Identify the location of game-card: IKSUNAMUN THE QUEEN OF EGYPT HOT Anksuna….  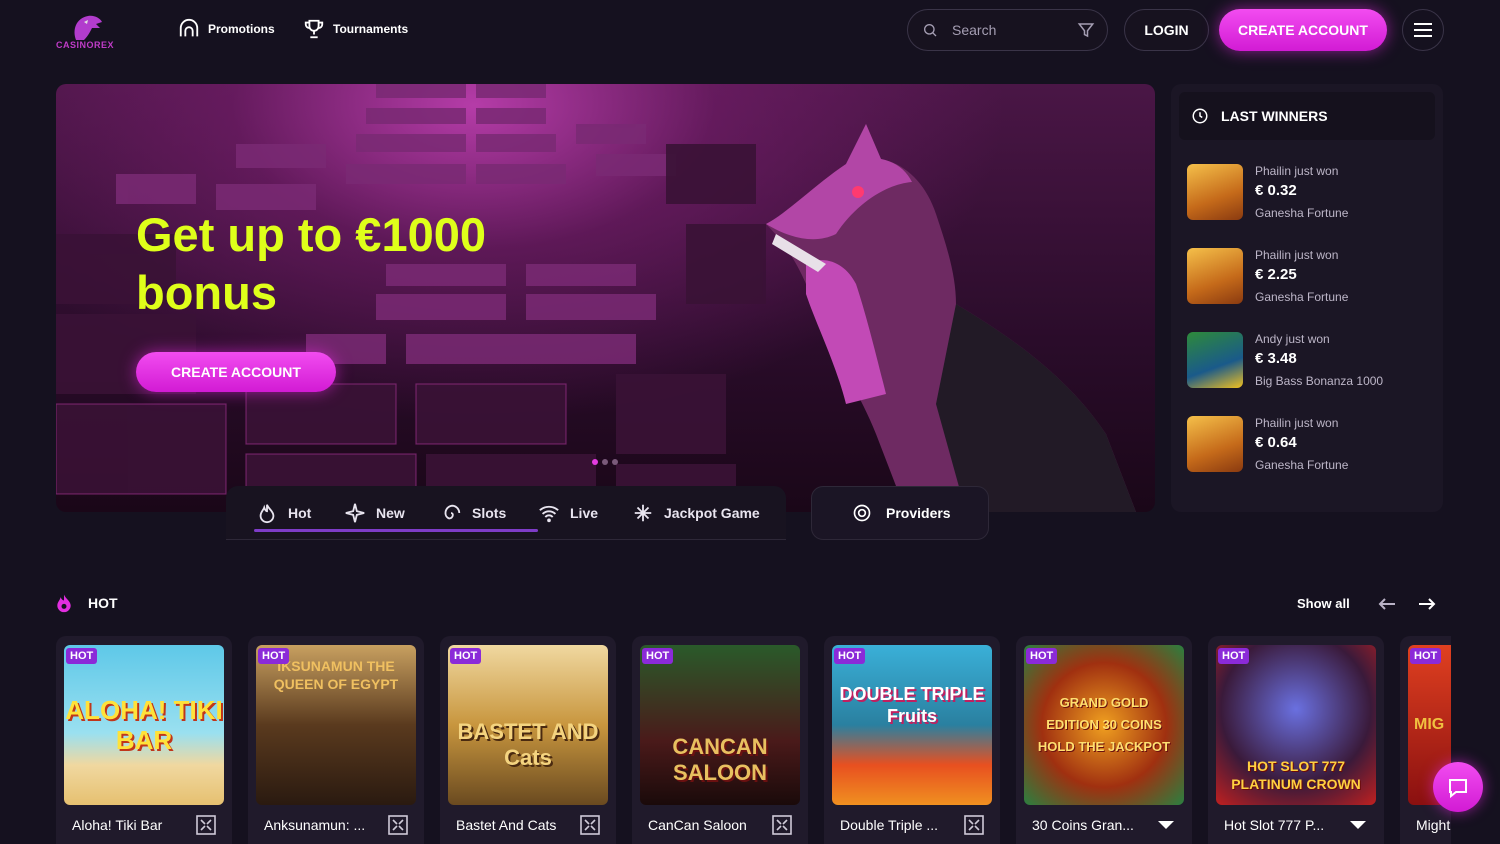
(336, 740).